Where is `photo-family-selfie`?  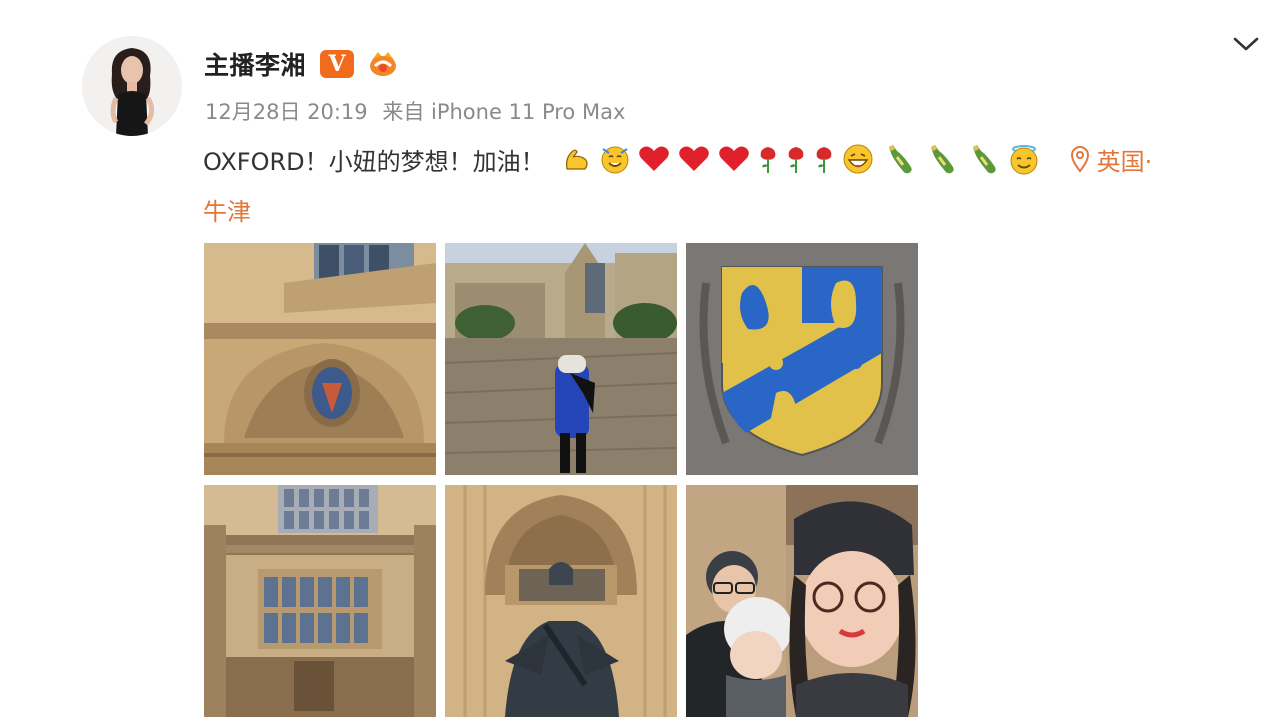
photo-family-selfie is located at coordinates (802, 601).